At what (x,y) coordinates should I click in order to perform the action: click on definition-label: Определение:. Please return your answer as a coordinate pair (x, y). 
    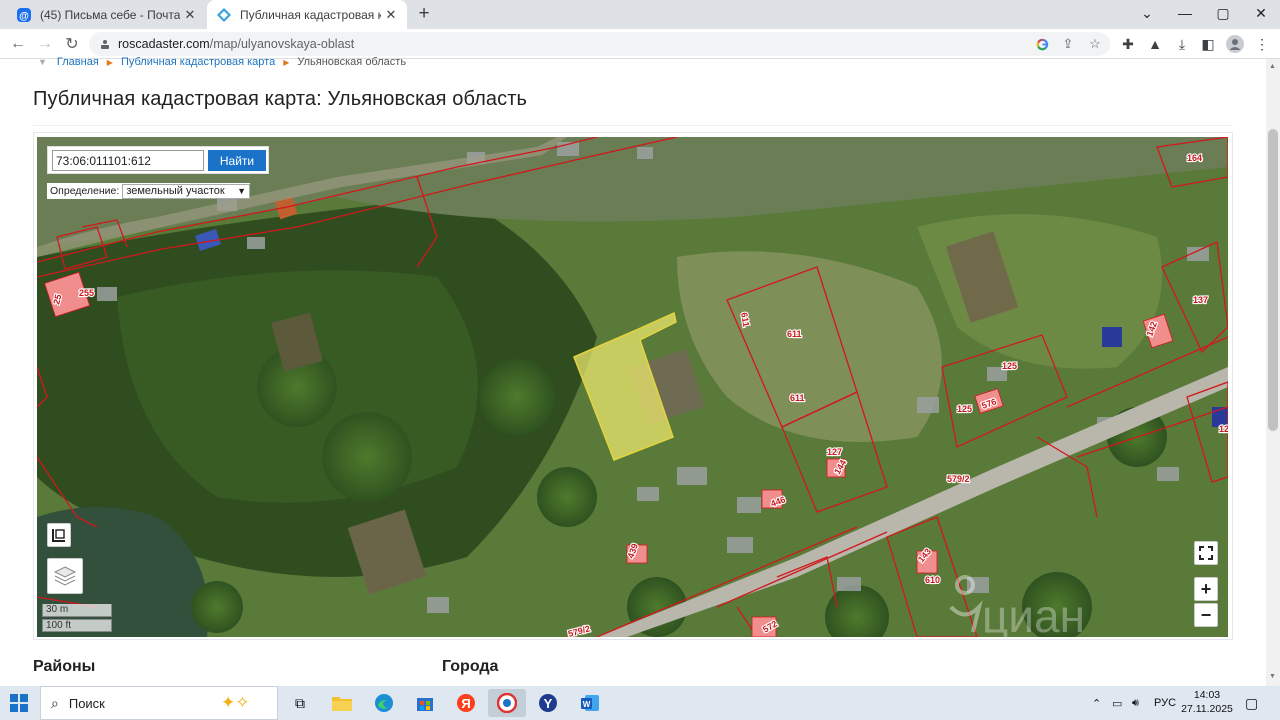
    Looking at the image, I should click on (85, 191).